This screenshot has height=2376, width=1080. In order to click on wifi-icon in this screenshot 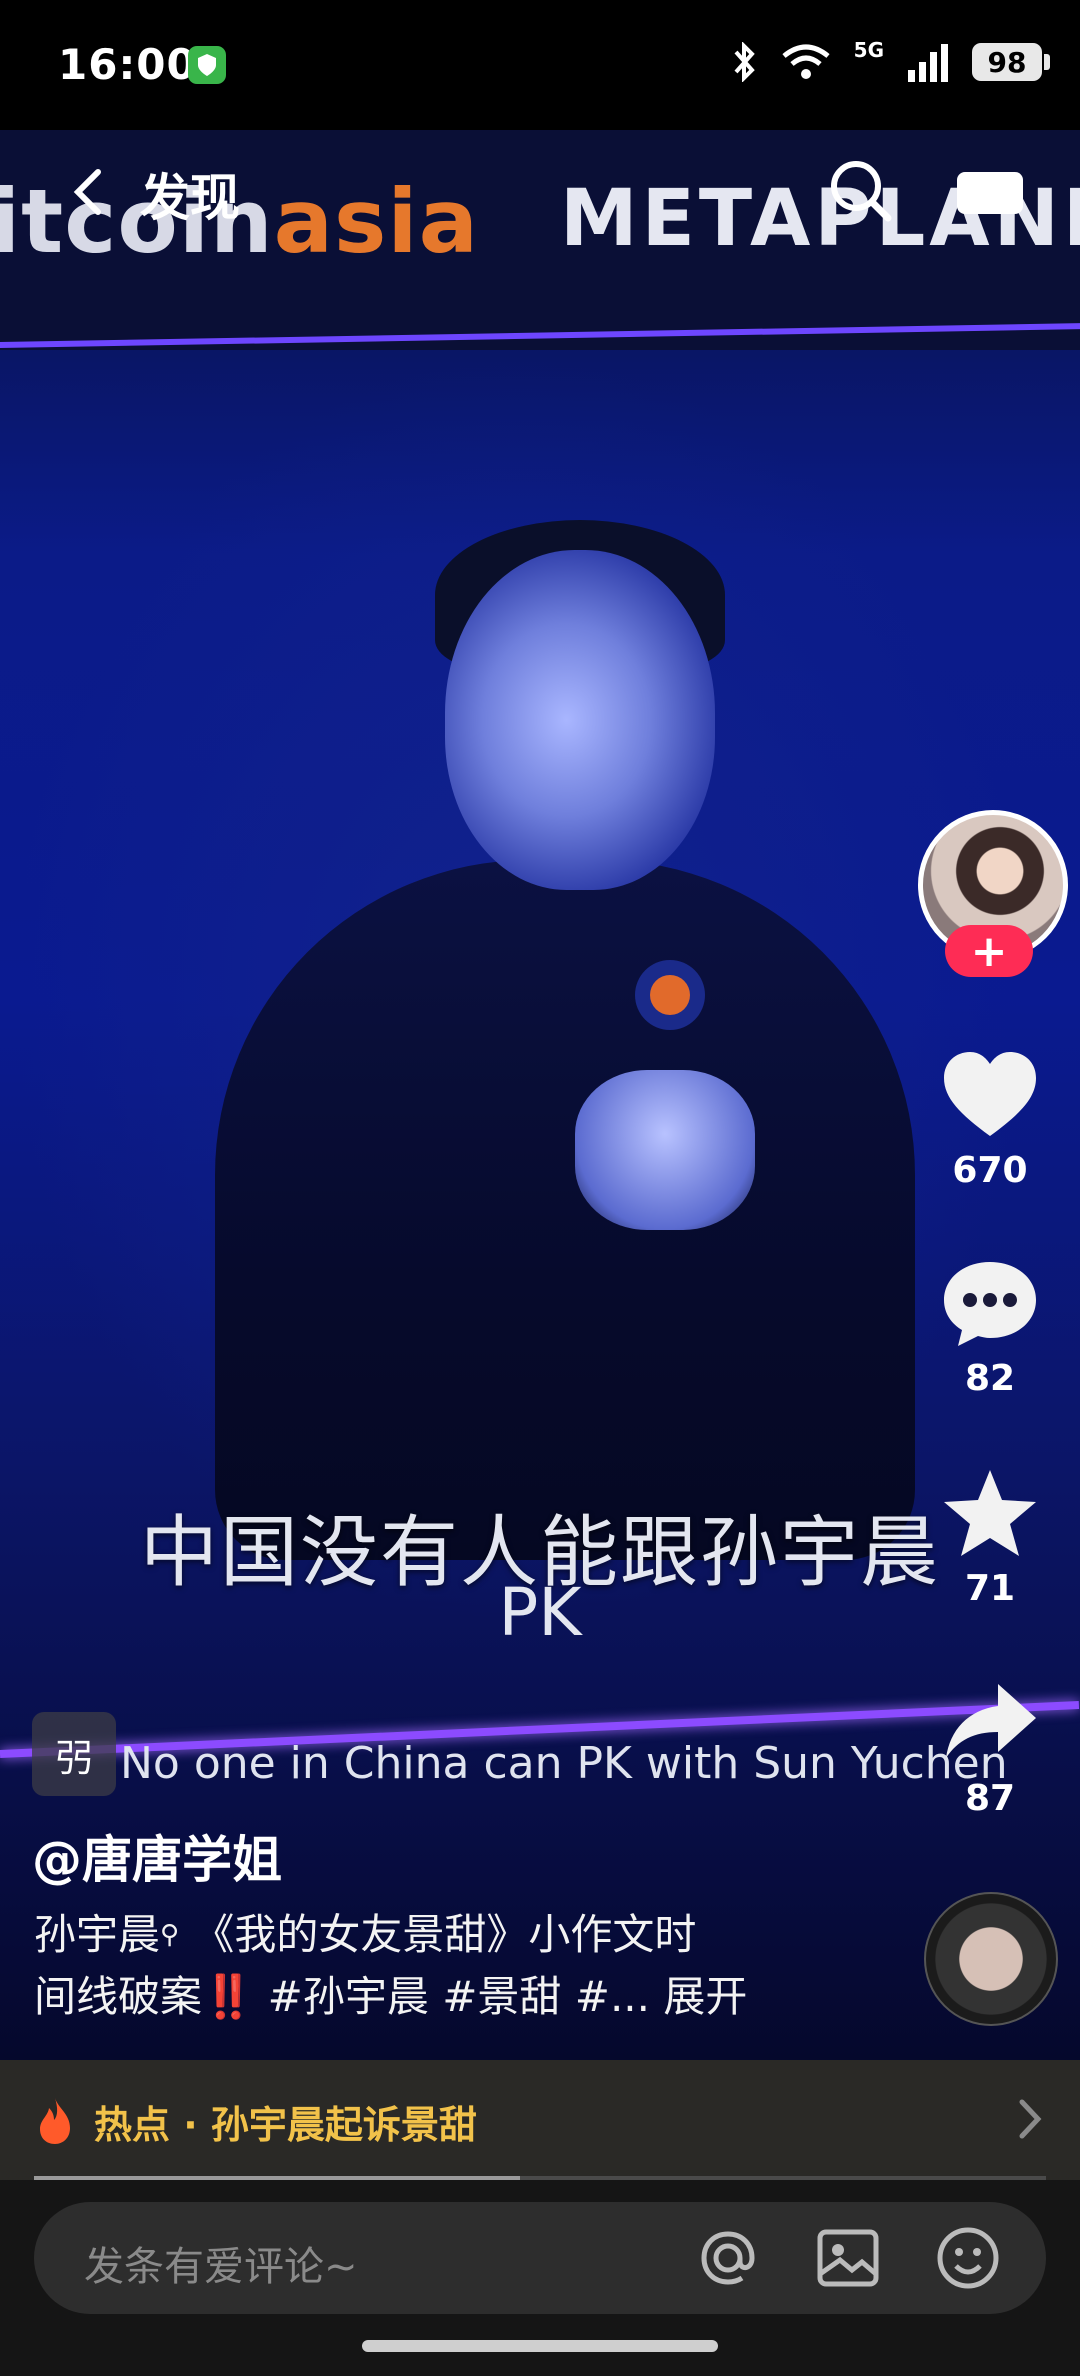, I will do `click(806, 61)`.